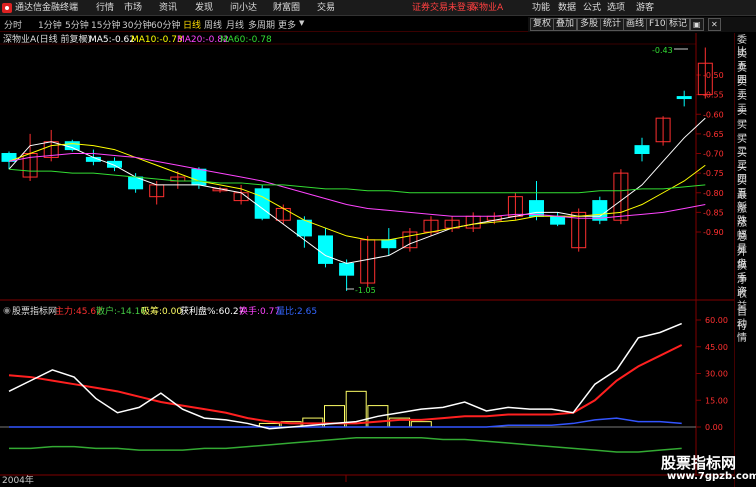  What do you see at coordinates (357, 181) in the screenshot?
I see `ma60-line` at bounding box center [357, 181].